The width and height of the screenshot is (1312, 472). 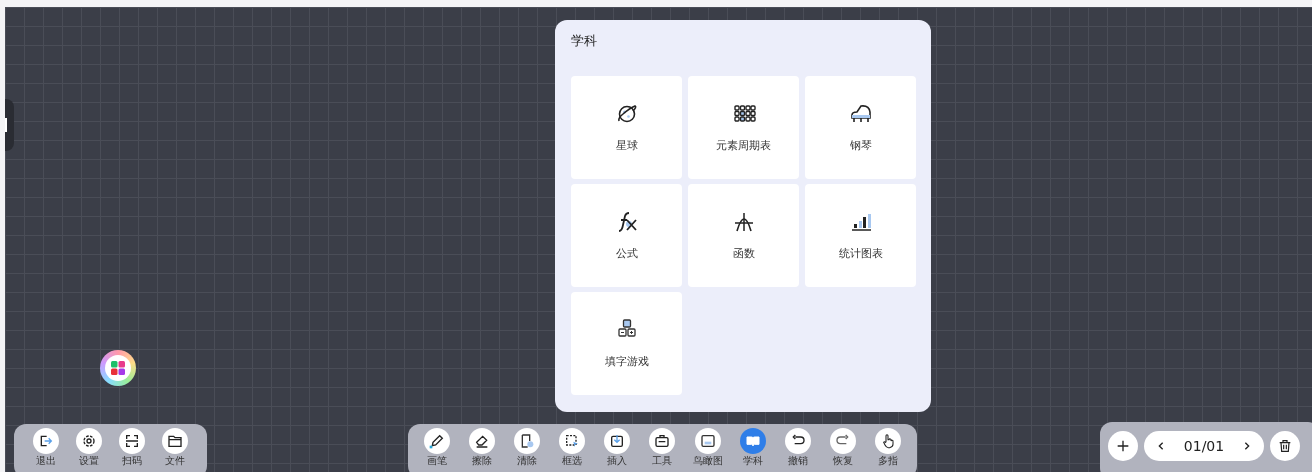 I want to click on add-page-button, so click(x=1123, y=446).